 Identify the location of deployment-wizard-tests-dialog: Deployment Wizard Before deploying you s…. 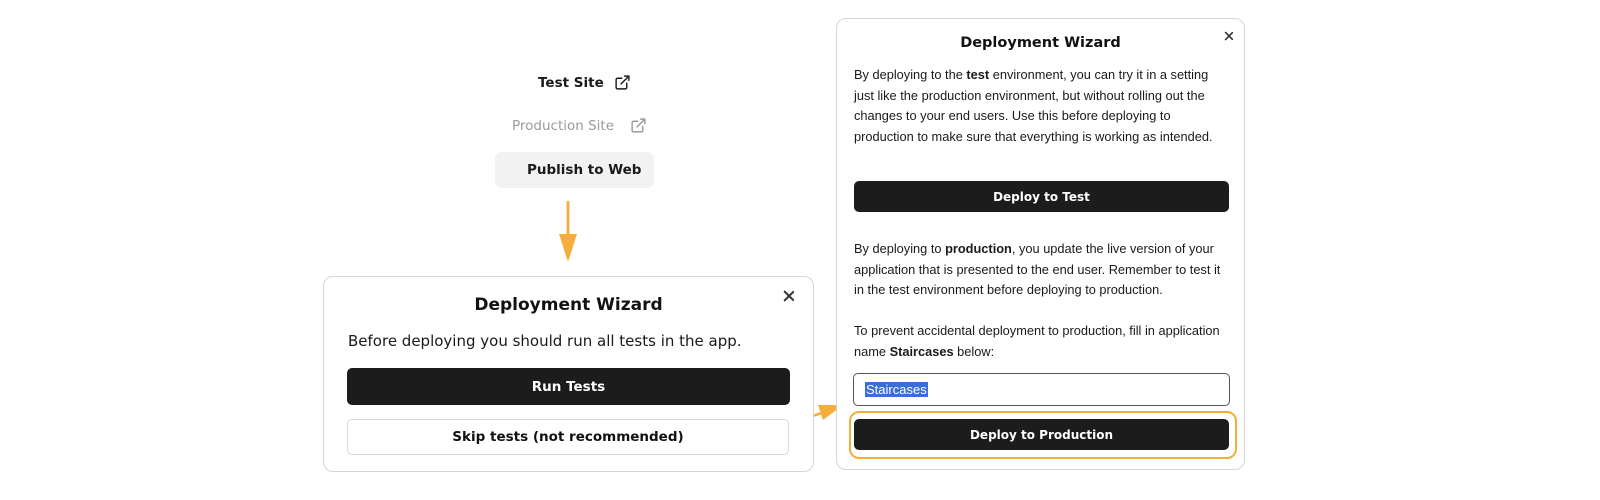
(568, 374).